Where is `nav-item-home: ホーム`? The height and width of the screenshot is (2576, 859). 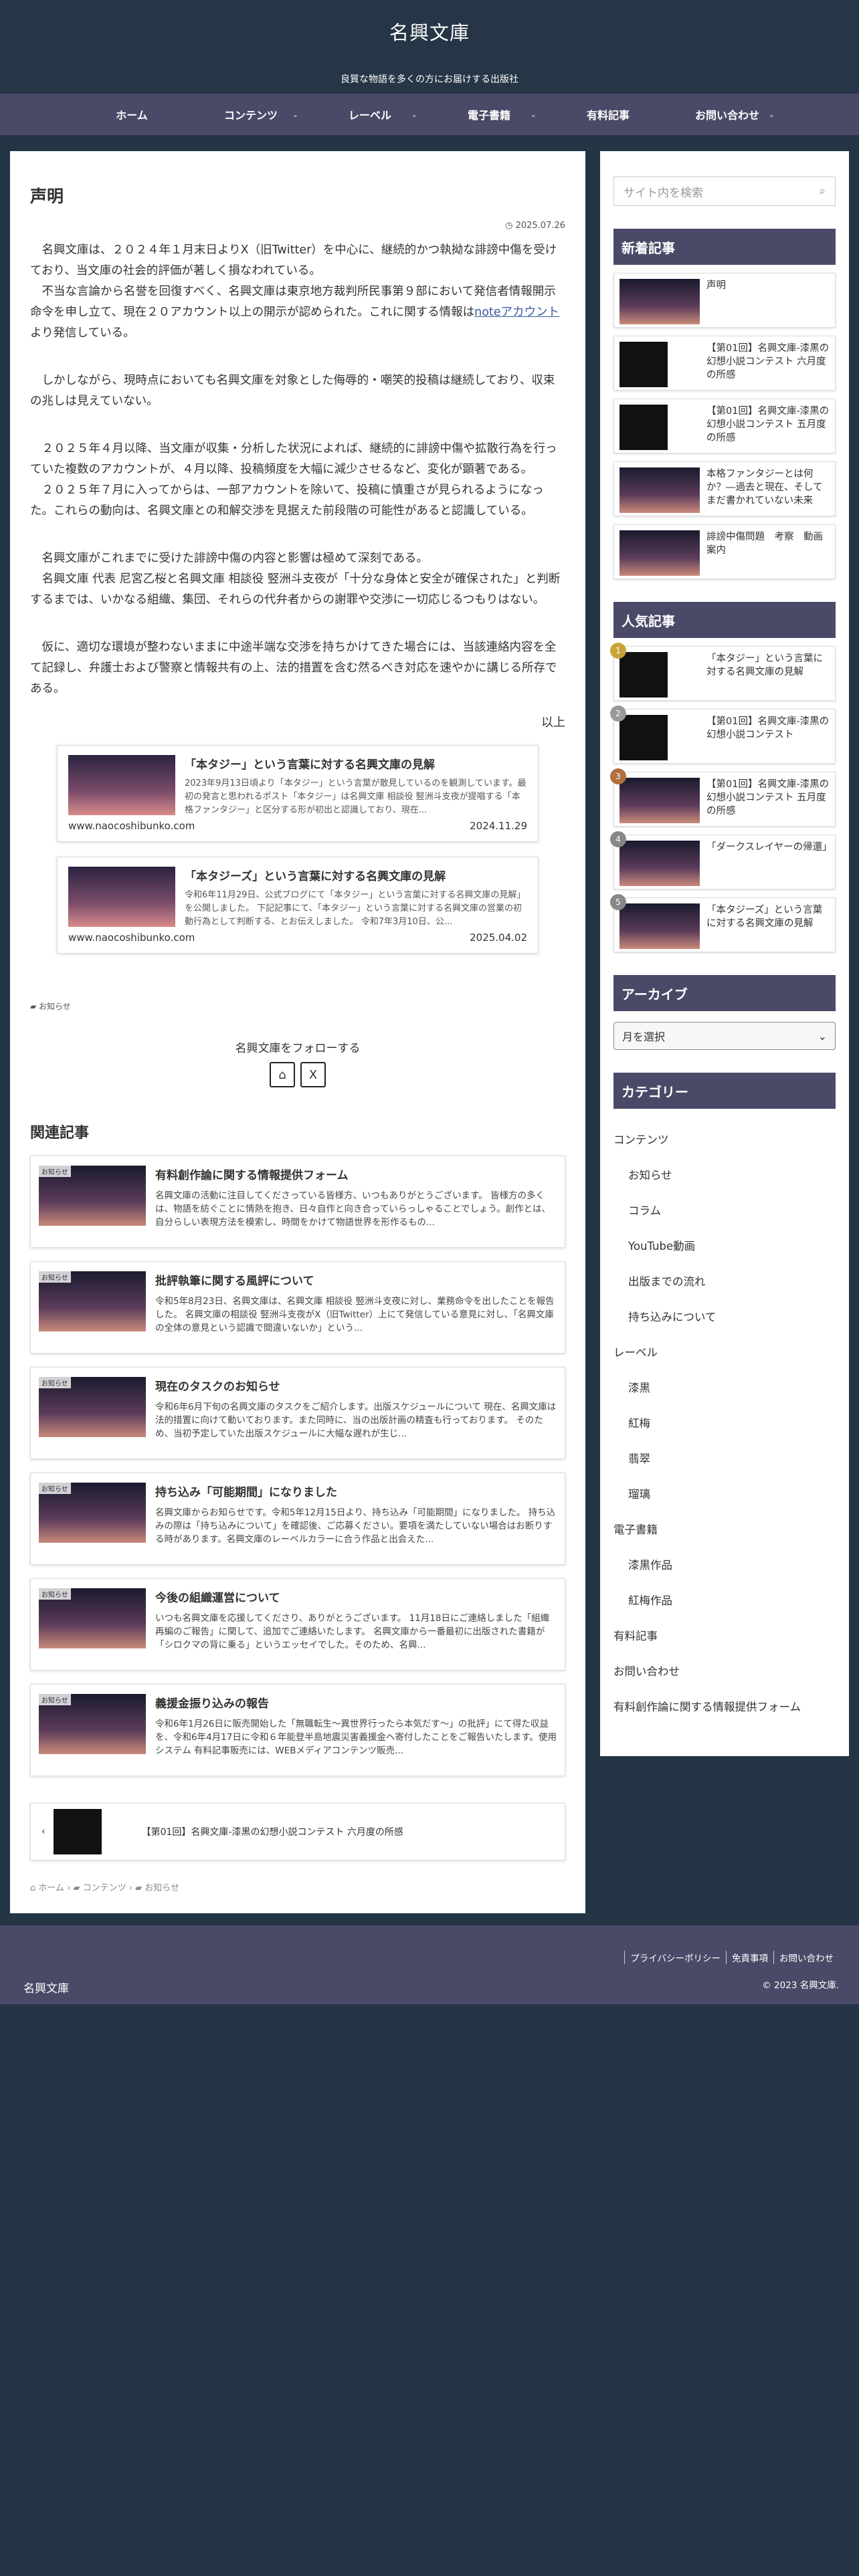
nav-item-home: ホーム is located at coordinates (132, 115).